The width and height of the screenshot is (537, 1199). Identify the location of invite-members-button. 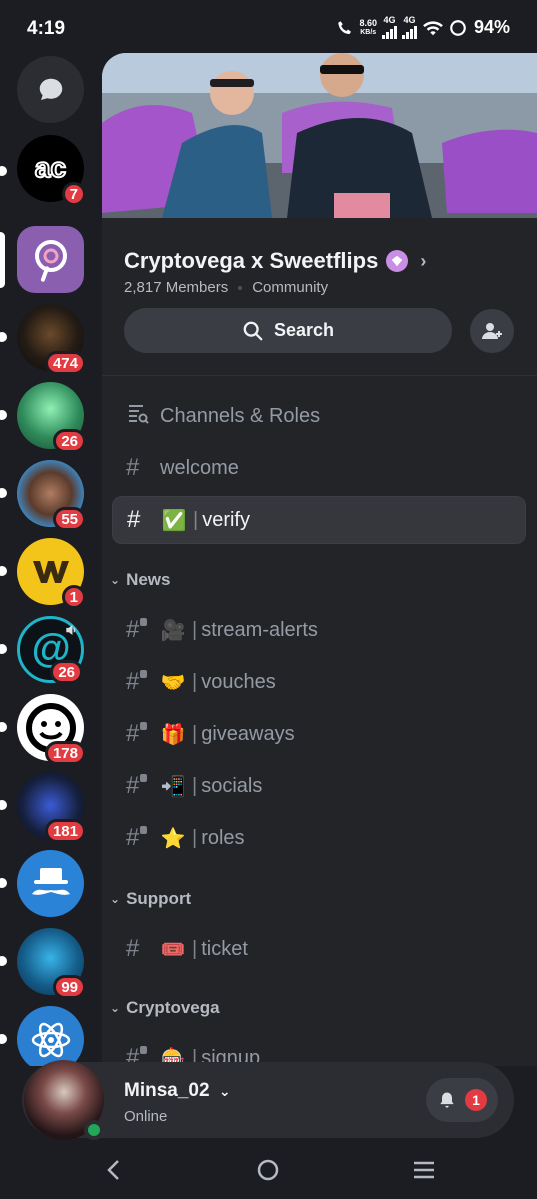
(492, 331).